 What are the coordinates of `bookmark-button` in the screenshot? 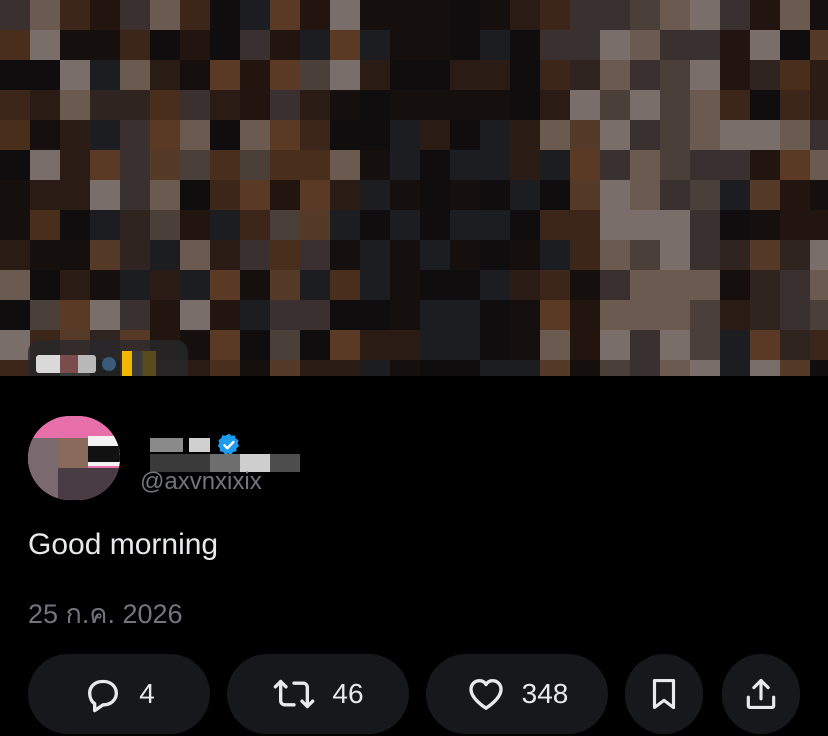 It's located at (664, 694).